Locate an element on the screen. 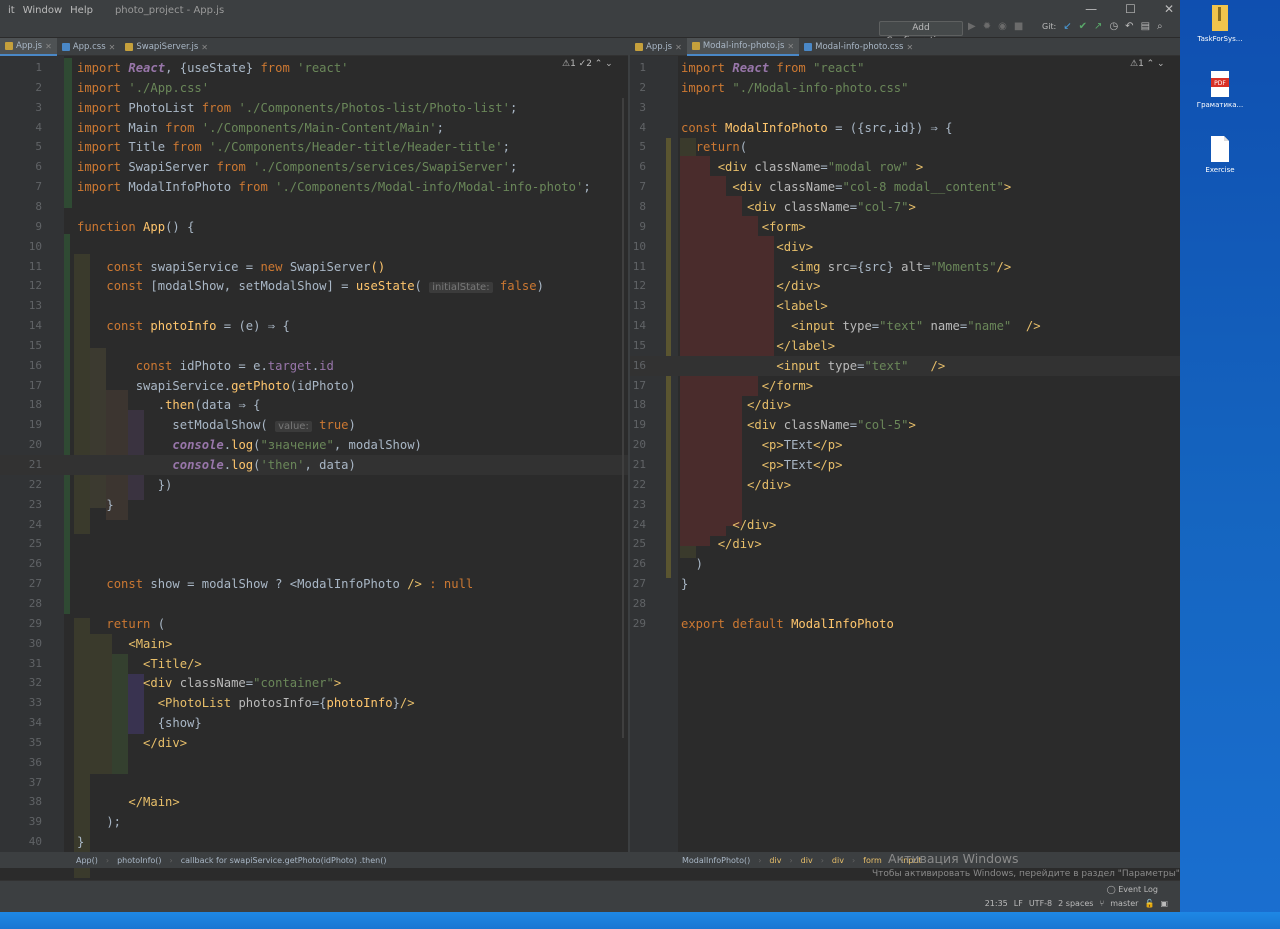 The image size is (1280, 929). code-line: 36 is located at coordinates (314, 763).